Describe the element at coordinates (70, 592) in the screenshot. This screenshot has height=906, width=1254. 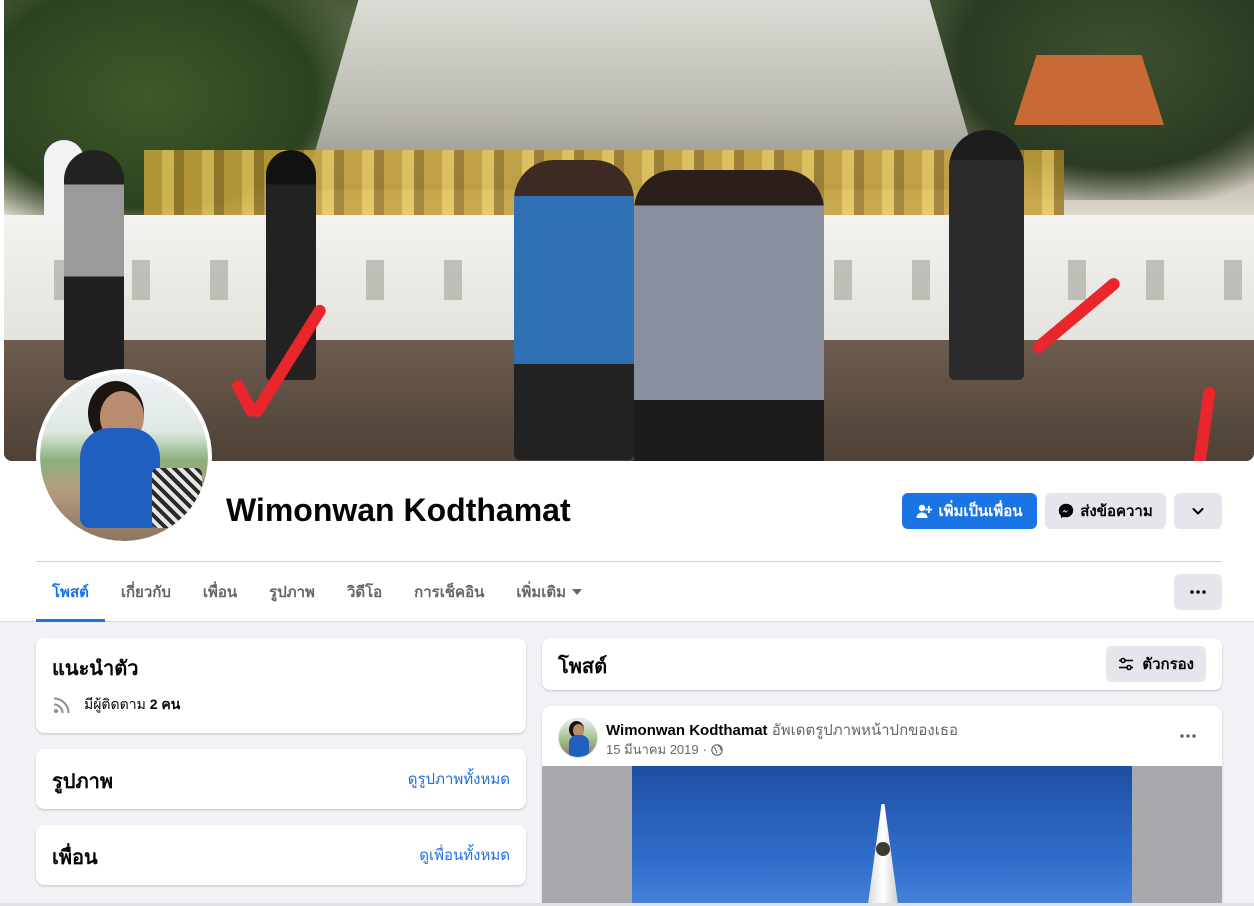
I see `tab-posts: โพสต์` at that location.